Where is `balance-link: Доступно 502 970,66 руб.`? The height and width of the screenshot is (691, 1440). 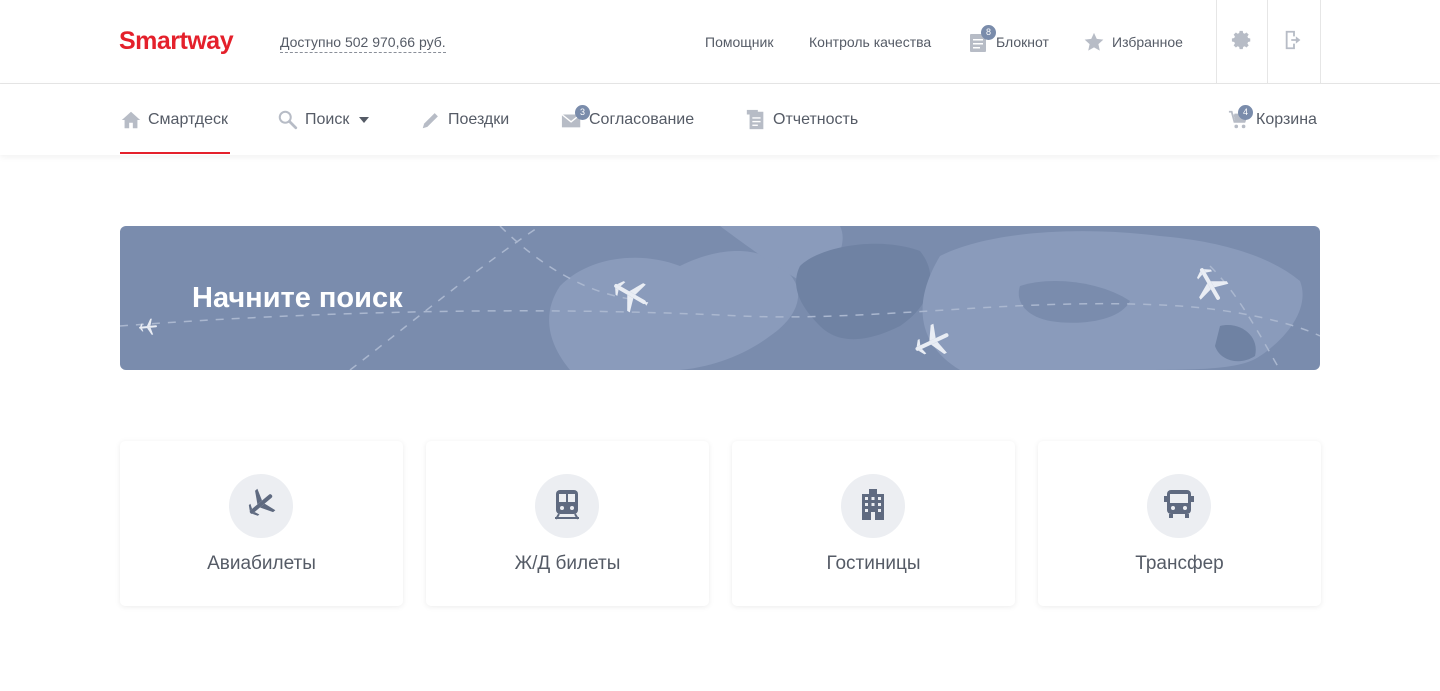
balance-link: Доступно 502 970,66 руб. is located at coordinates (363, 43).